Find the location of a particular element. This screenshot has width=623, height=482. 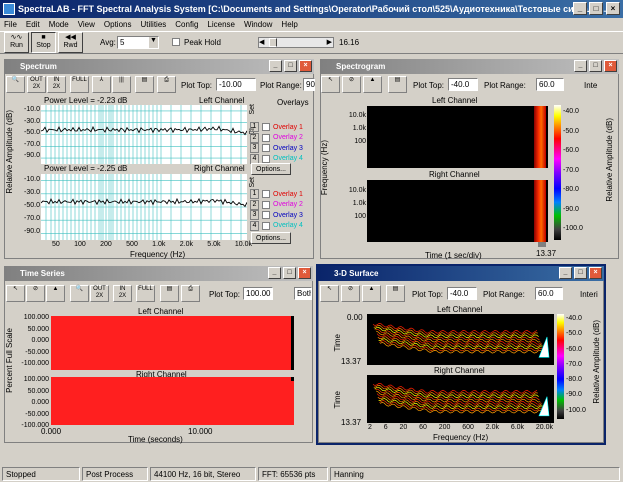

spectrogram-minimize-button: _ is located at coordinates (580, 66).